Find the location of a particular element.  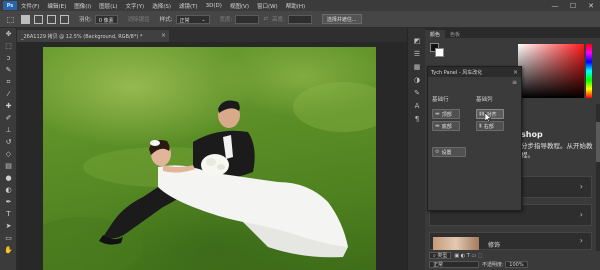

antialias-checkbox: 消除锯齿 is located at coordinates (139, 19).